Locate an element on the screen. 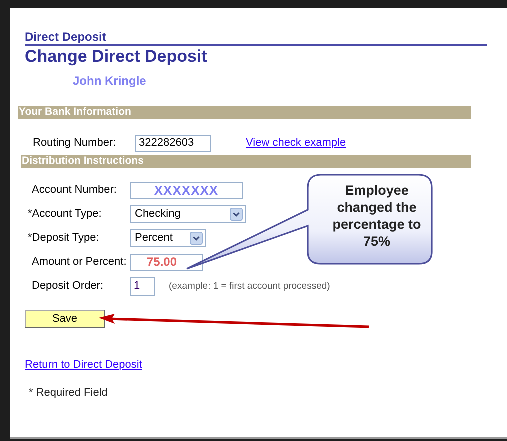 The width and height of the screenshot is (507, 441). save-button: Save is located at coordinates (65, 319).